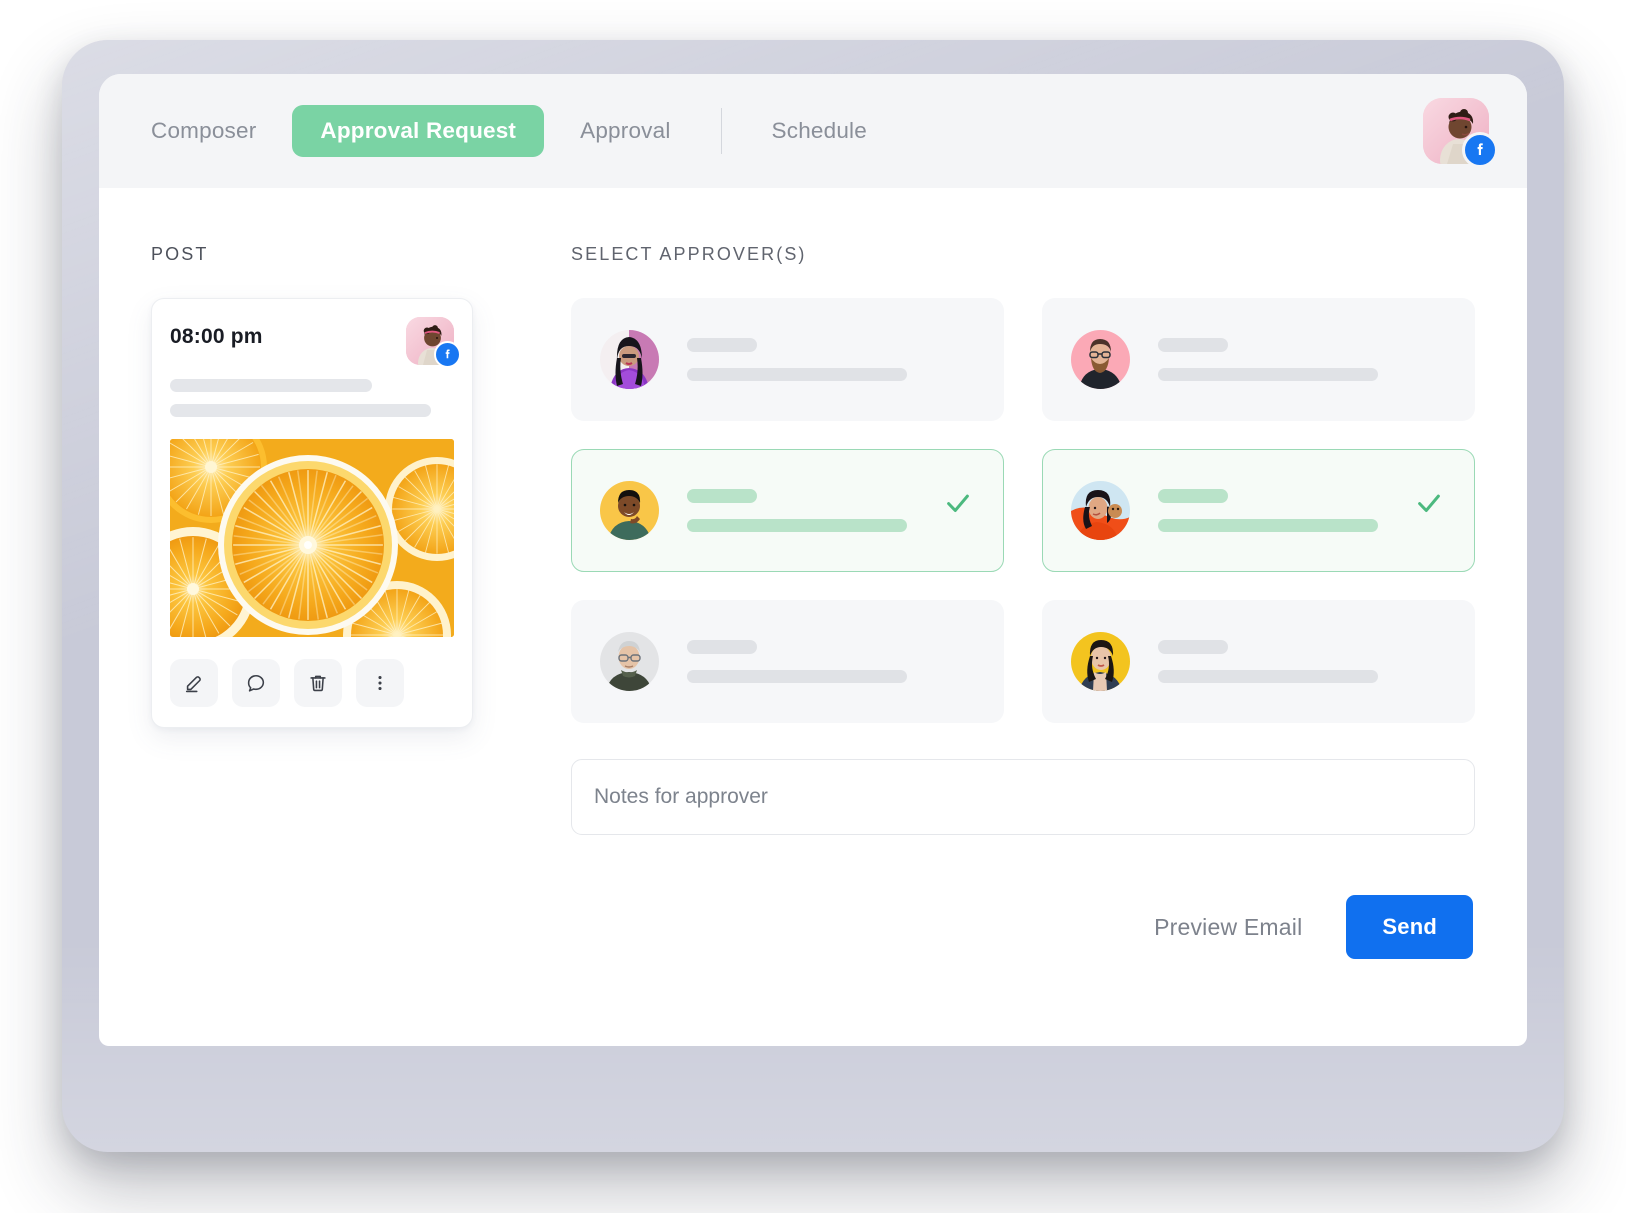 Image resolution: width=1626 pixels, height=1213 pixels. I want to click on comment-post-button, so click(256, 683).